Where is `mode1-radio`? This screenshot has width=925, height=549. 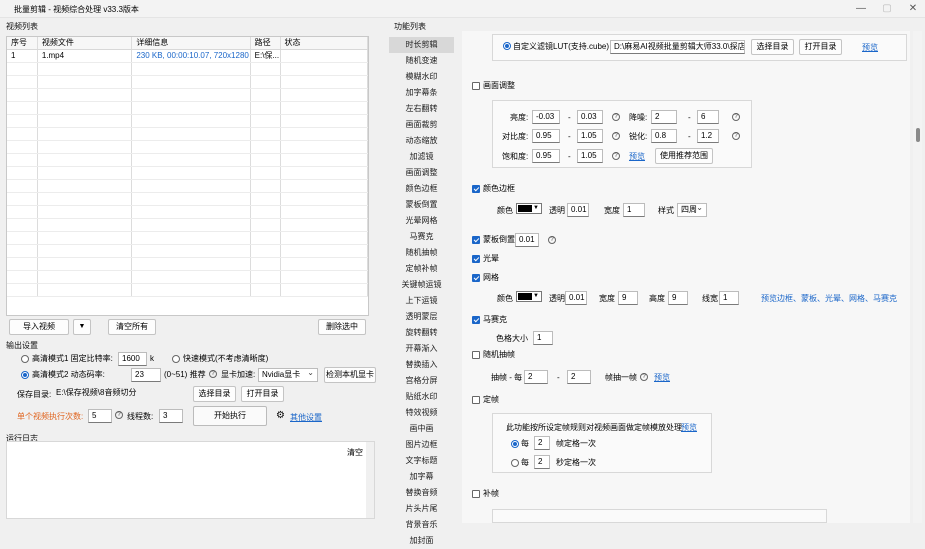
mode1-radio is located at coordinates (25, 359).